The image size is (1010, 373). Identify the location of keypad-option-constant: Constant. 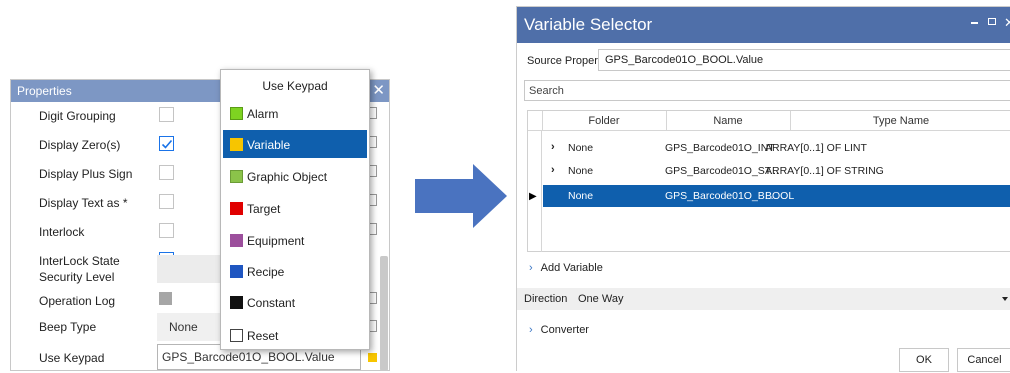
(295, 302).